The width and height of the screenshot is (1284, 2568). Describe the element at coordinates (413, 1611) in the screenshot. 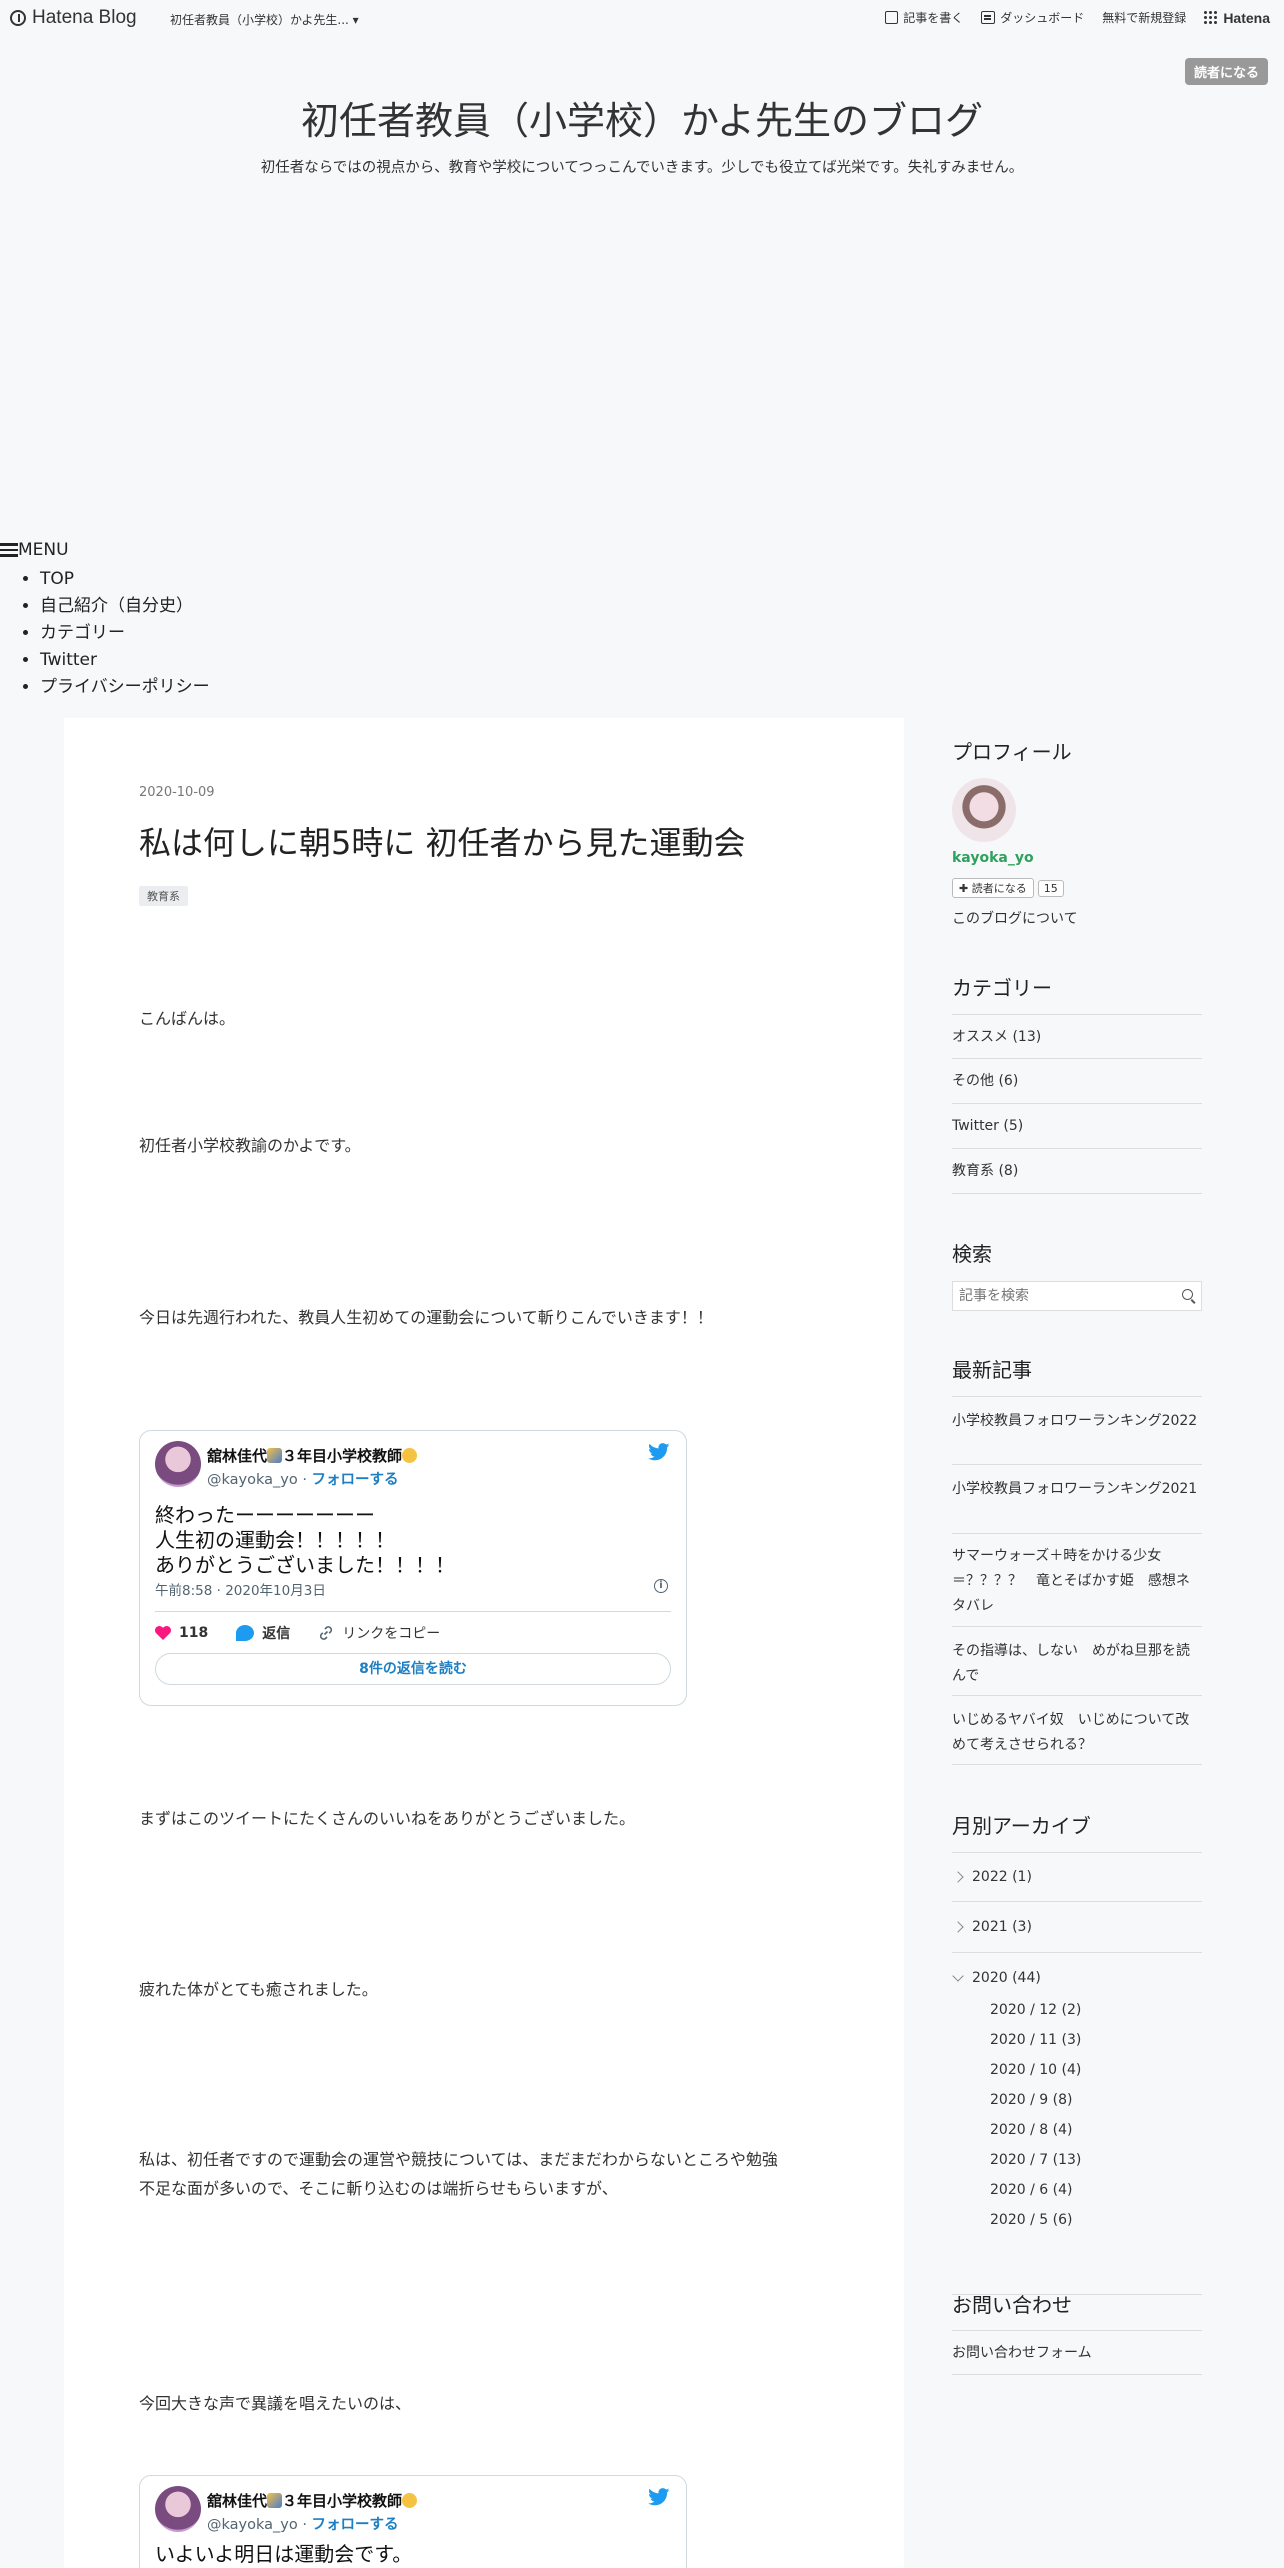

I see `divider` at that location.